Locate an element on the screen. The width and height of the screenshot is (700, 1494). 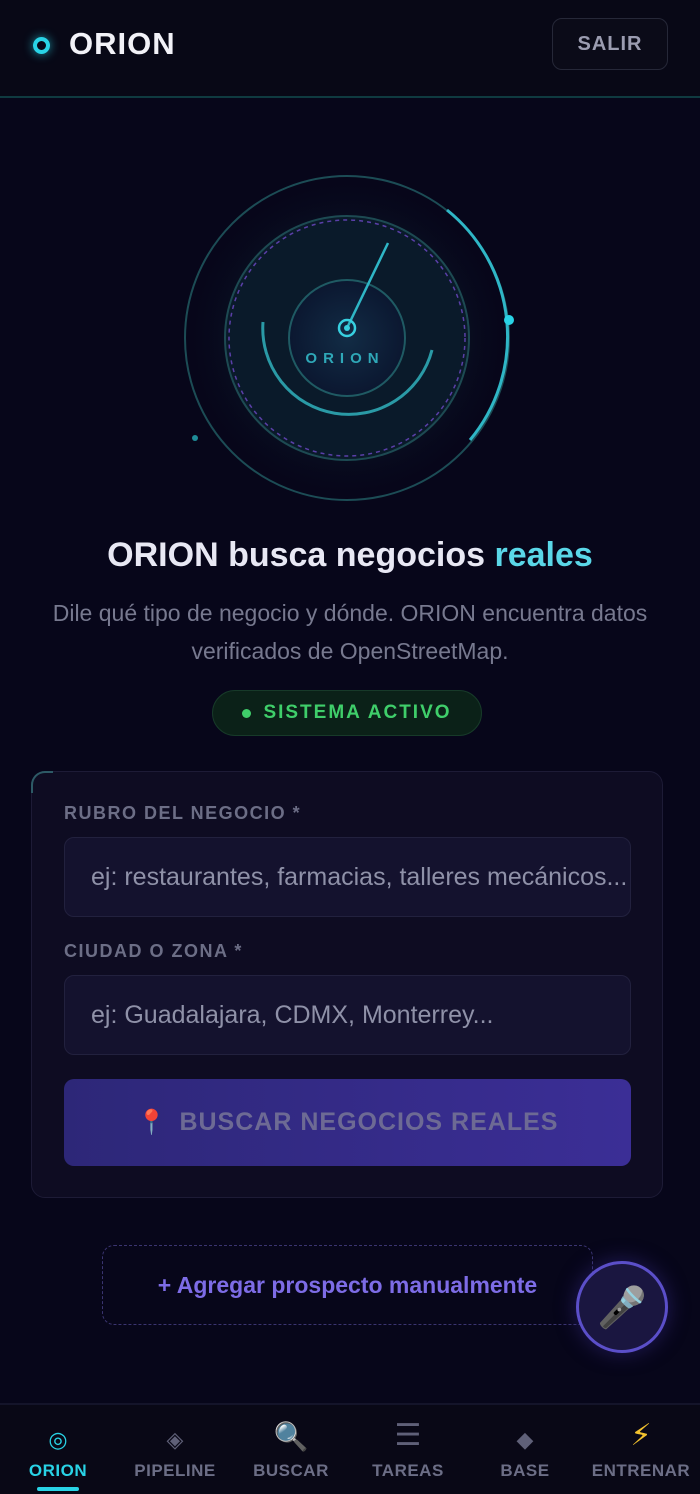
nav-item-orion: ◎ ORION is located at coordinates (58, 1449).